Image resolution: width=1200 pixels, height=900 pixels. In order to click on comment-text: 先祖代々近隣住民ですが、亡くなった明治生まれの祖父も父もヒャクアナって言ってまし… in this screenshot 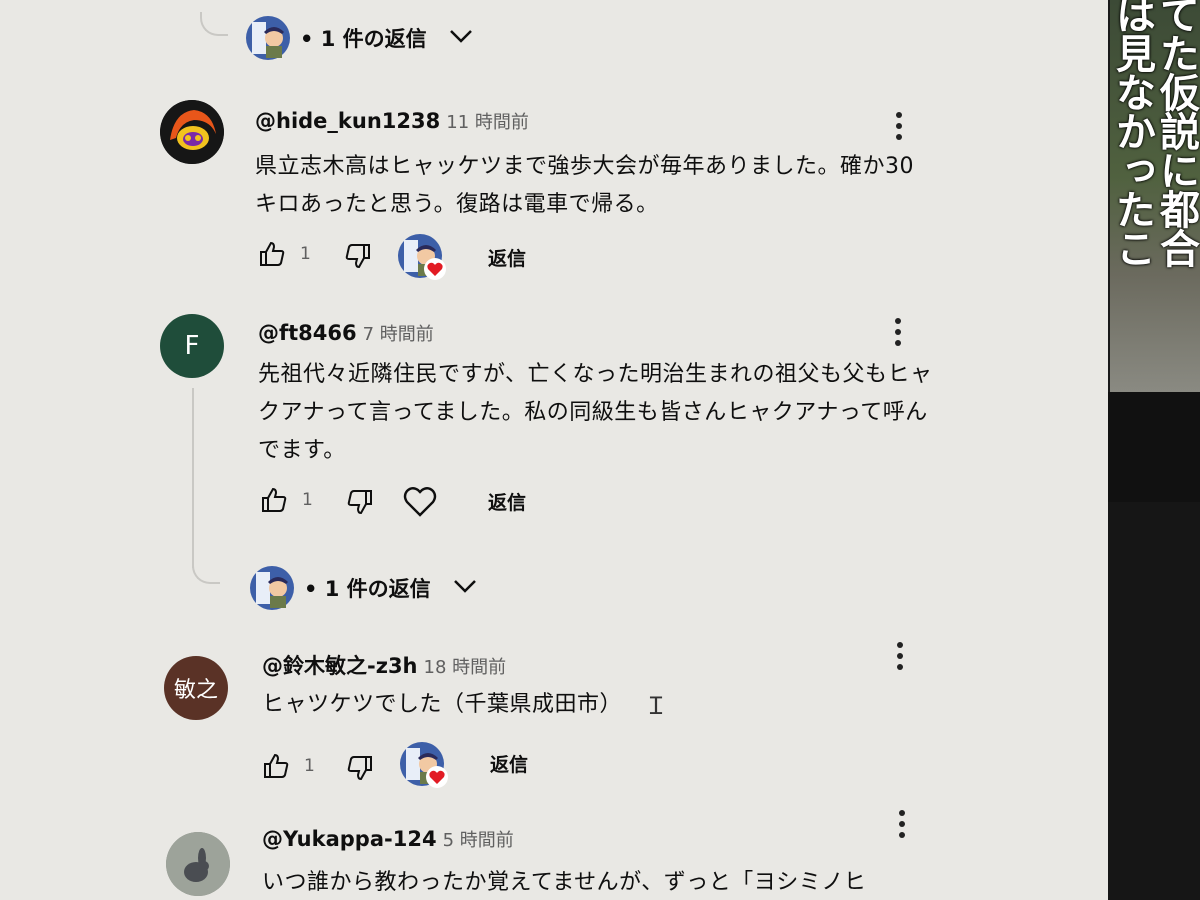, I will do `click(595, 412)`.